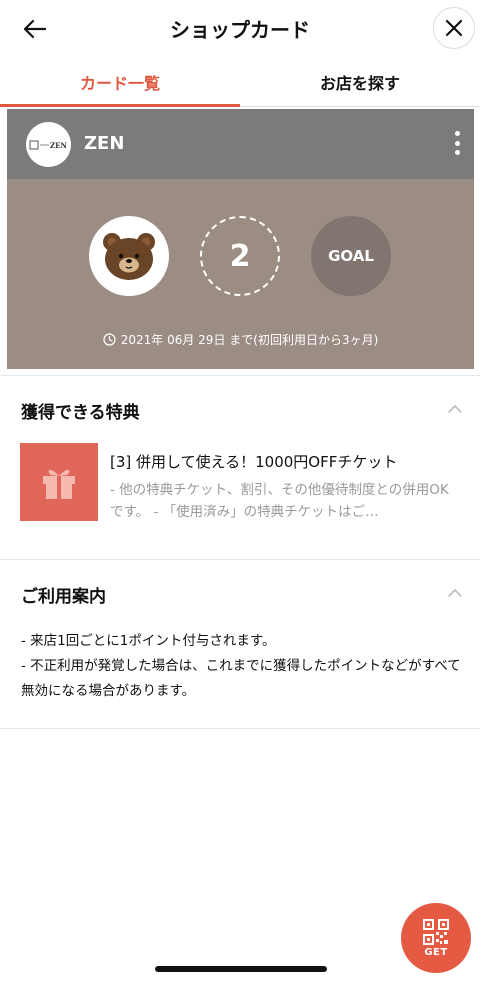 Image resolution: width=480 pixels, height=983 pixels. I want to click on gift-icon, so click(59, 484).